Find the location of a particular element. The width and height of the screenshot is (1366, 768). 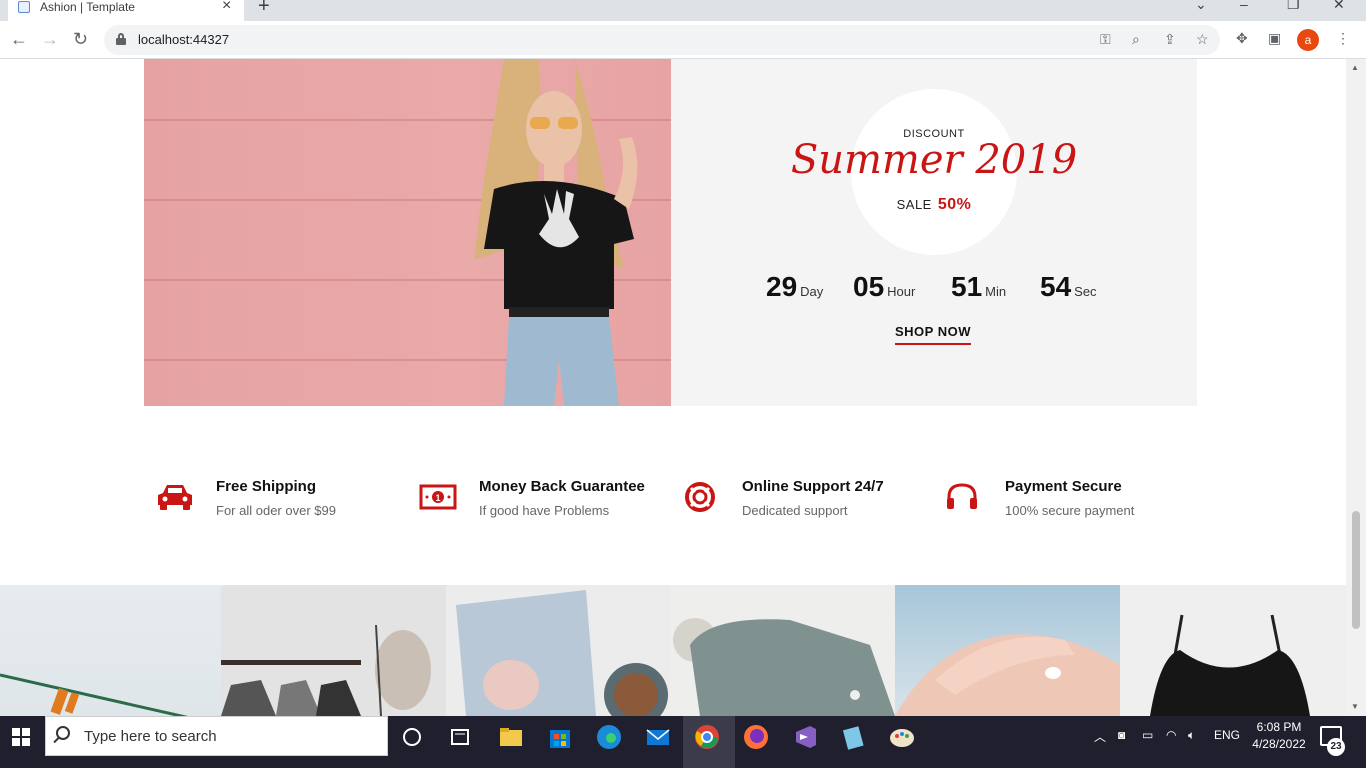

new-tab-icon: + is located at coordinates (264, 9).